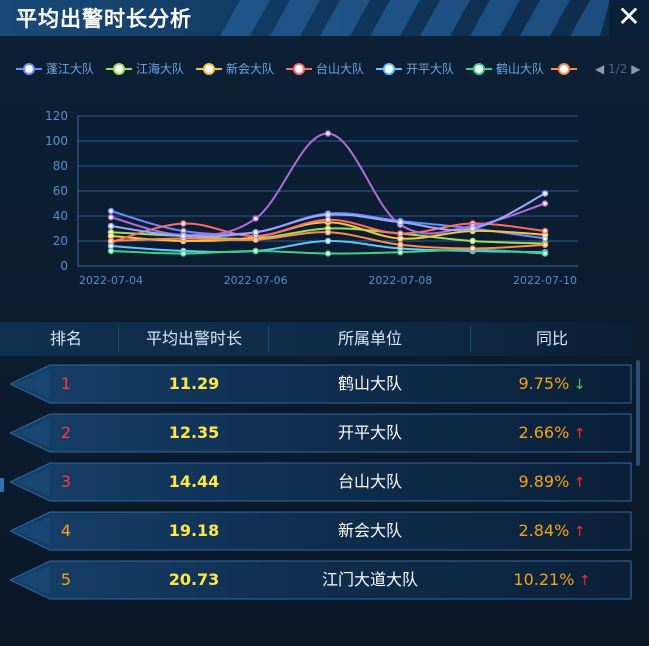  I want to click on rank-number: 5, so click(66, 579).